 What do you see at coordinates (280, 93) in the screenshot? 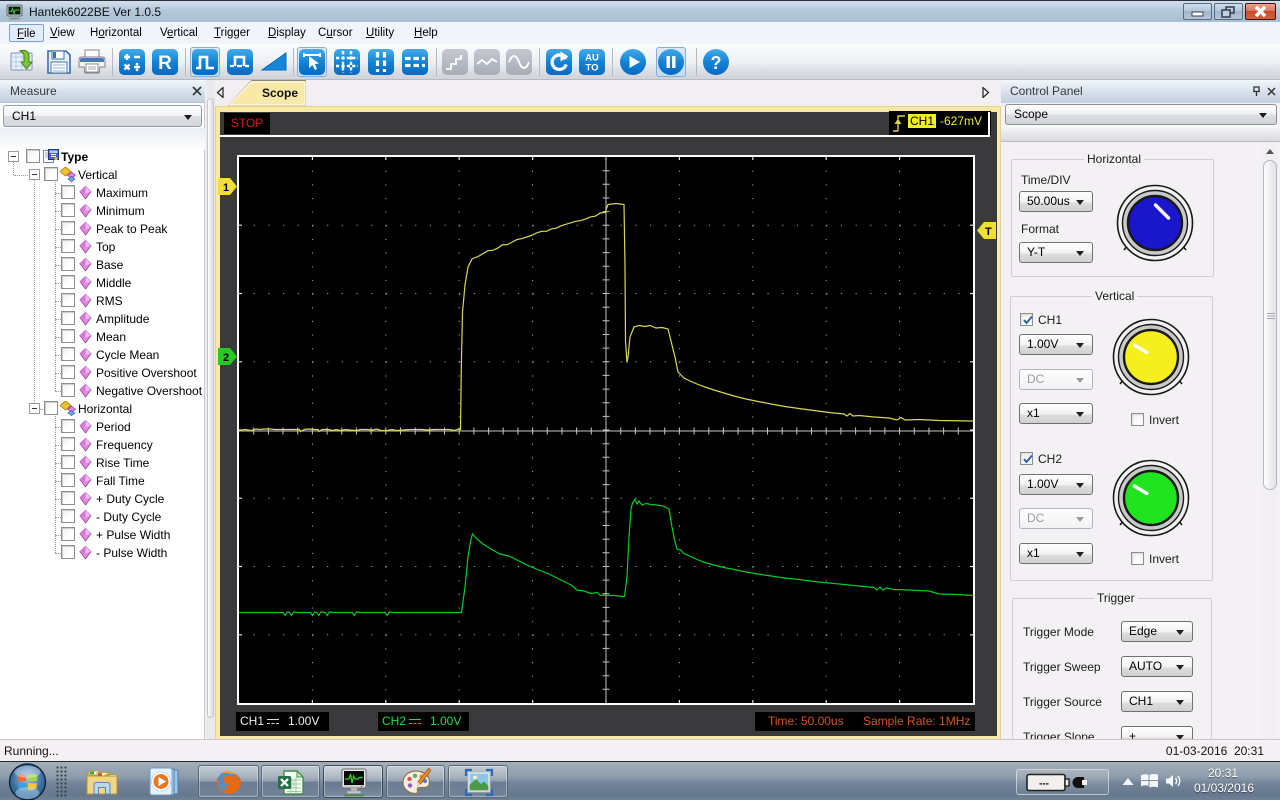
I see `svg-text: Scope` at bounding box center [280, 93].